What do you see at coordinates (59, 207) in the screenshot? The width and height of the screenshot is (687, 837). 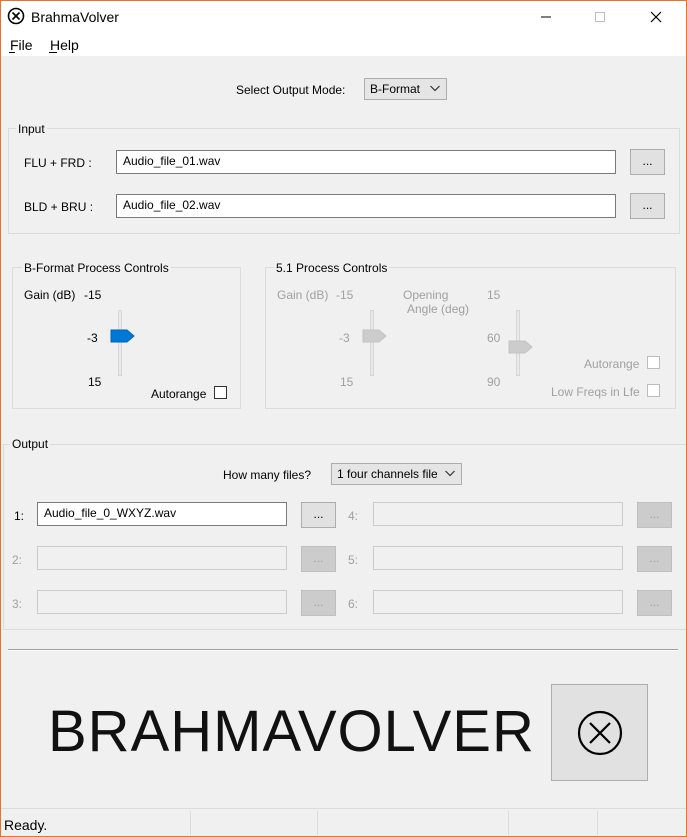 I see `input-bld-bru-label: BLD + BRU :` at bounding box center [59, 207].